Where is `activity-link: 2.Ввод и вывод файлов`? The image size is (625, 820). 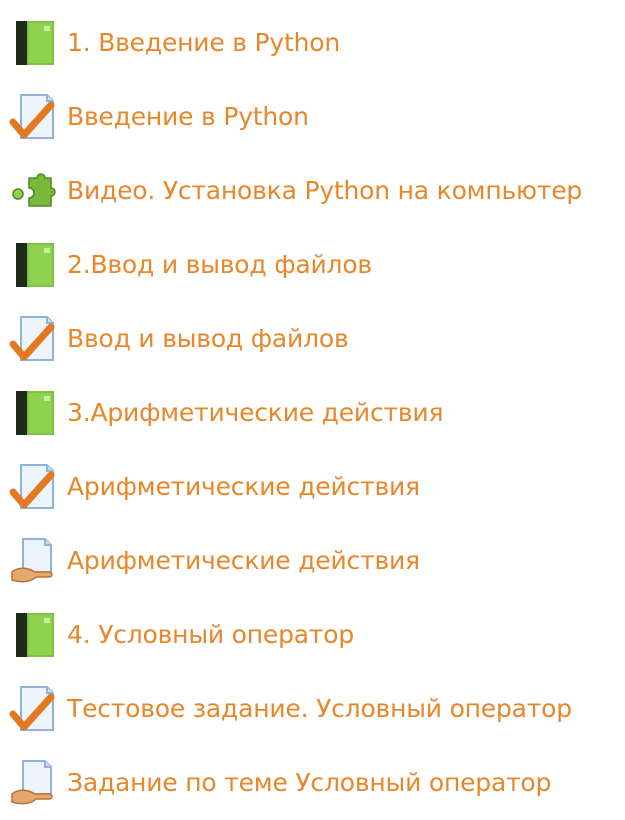
activity-link: 2.Ввод и вывод файлов is located at coordinates (219, 265).